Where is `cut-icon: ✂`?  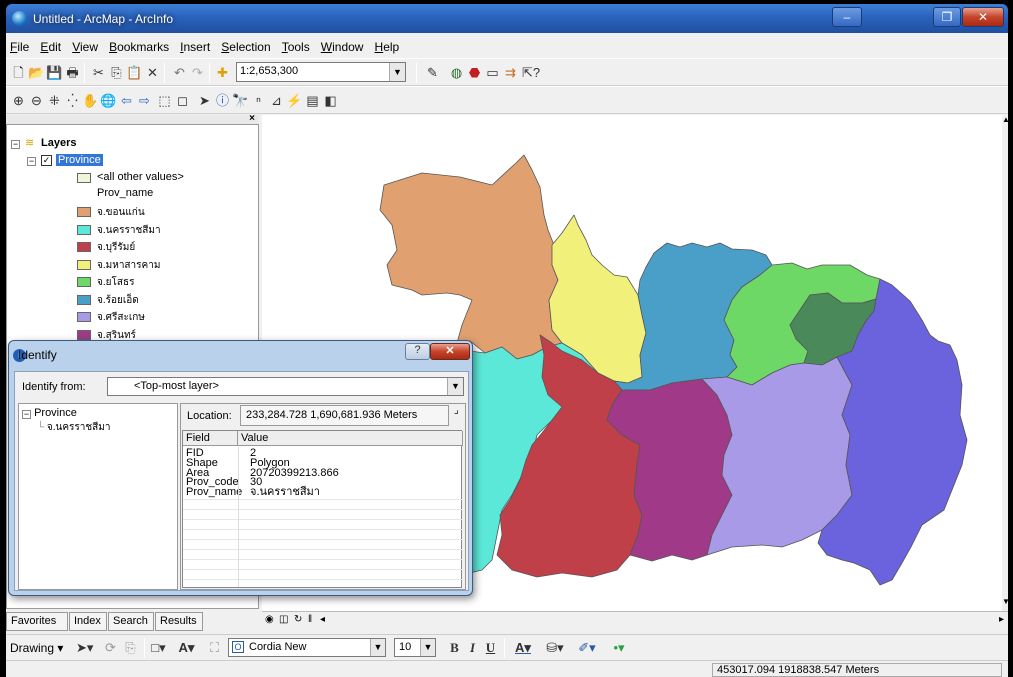
cut-icon: ✂ is located at coordinates (98, 72).